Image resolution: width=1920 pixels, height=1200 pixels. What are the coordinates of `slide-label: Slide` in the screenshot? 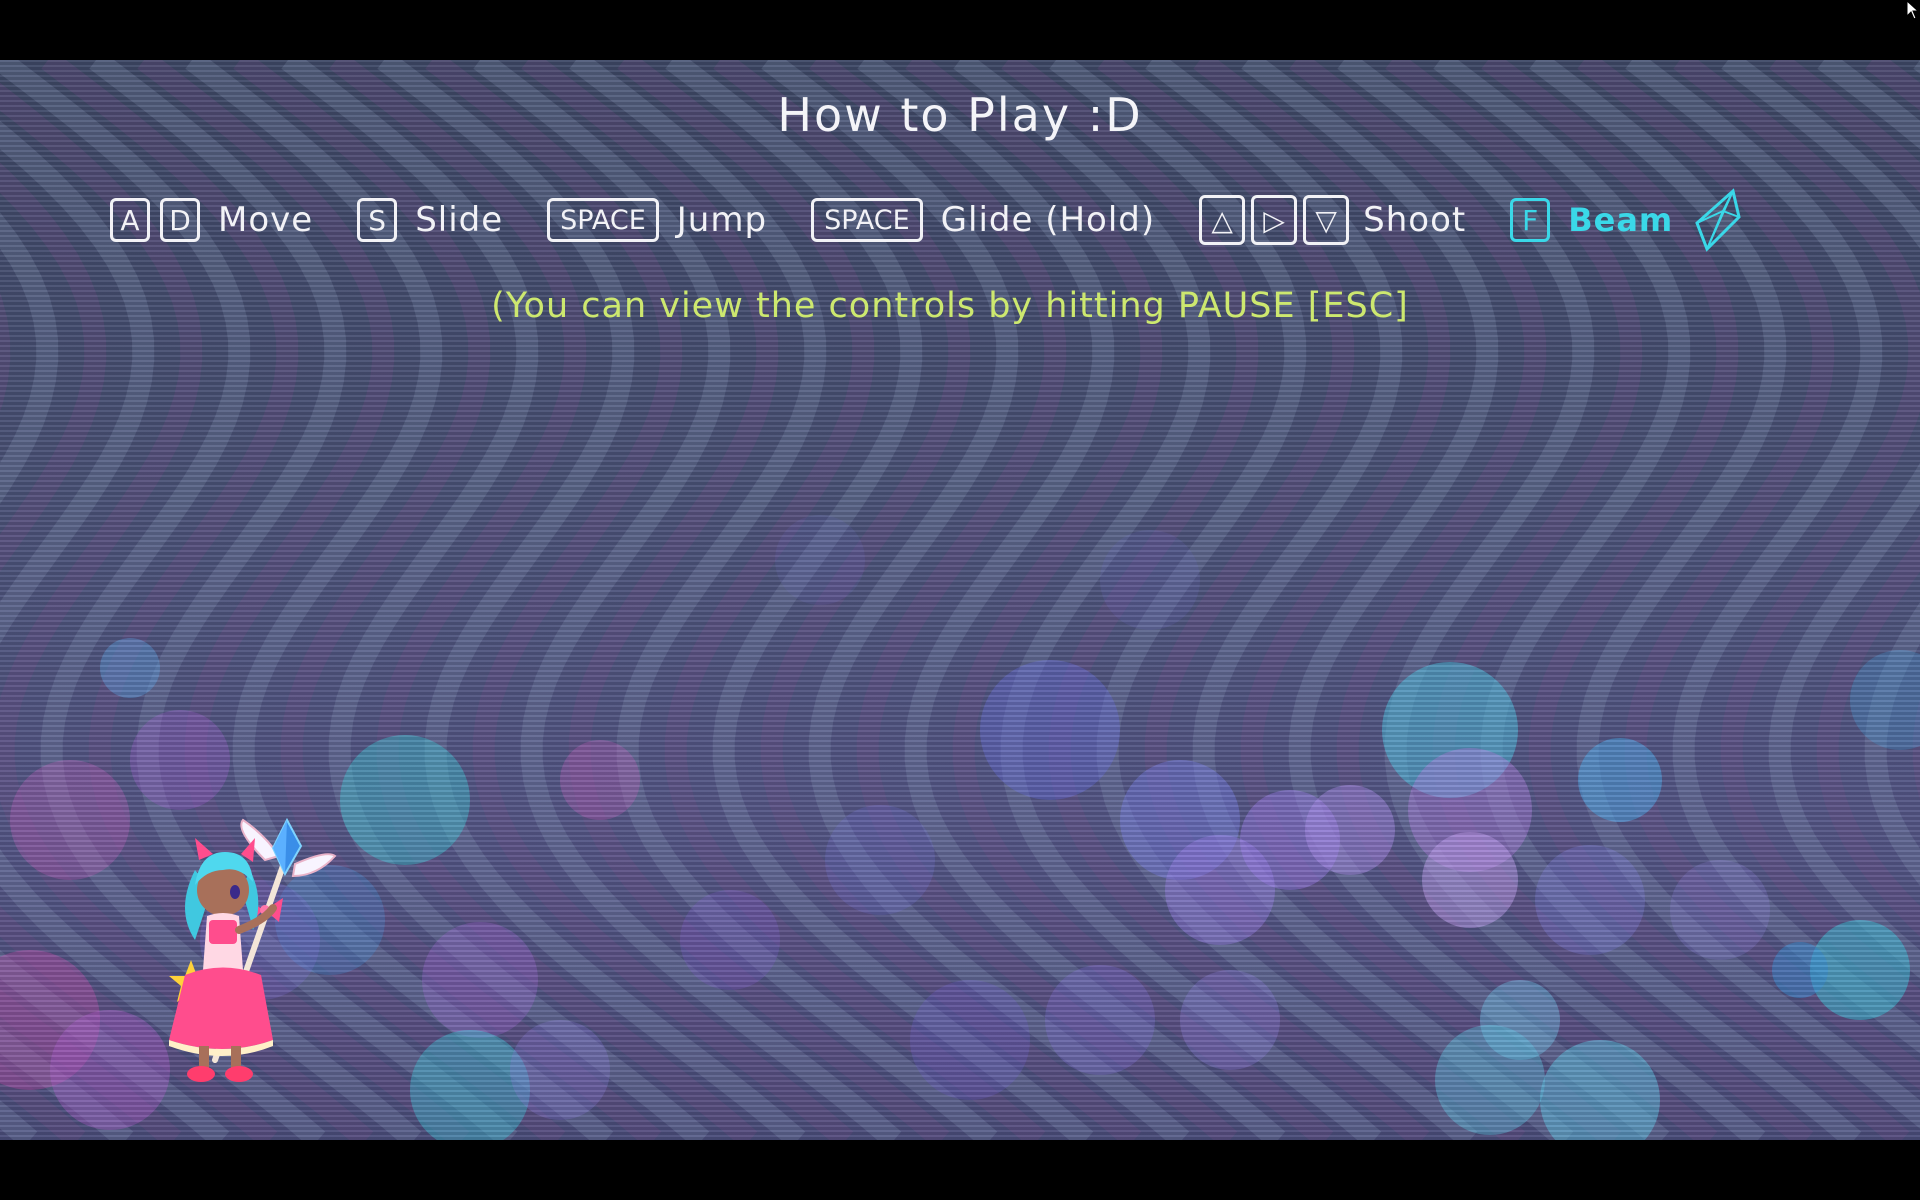 It's located at (459, 220).